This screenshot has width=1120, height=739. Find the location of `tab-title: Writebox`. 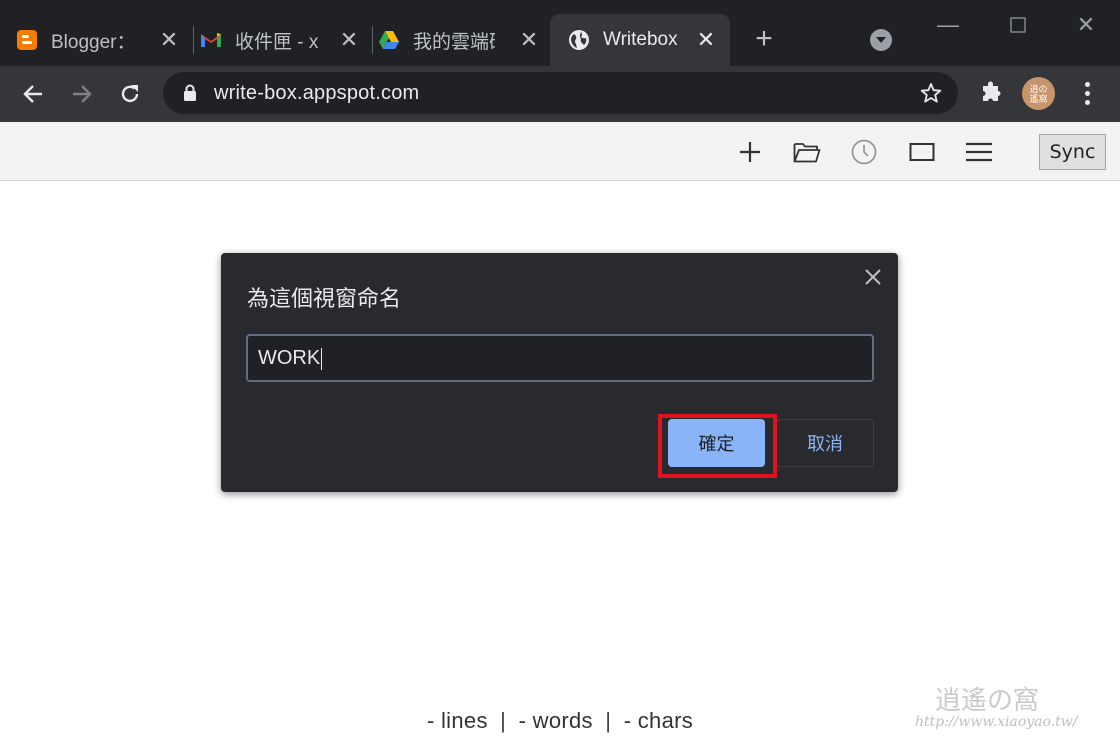

tab-title: Writebox is located at coordinates (640, 39).